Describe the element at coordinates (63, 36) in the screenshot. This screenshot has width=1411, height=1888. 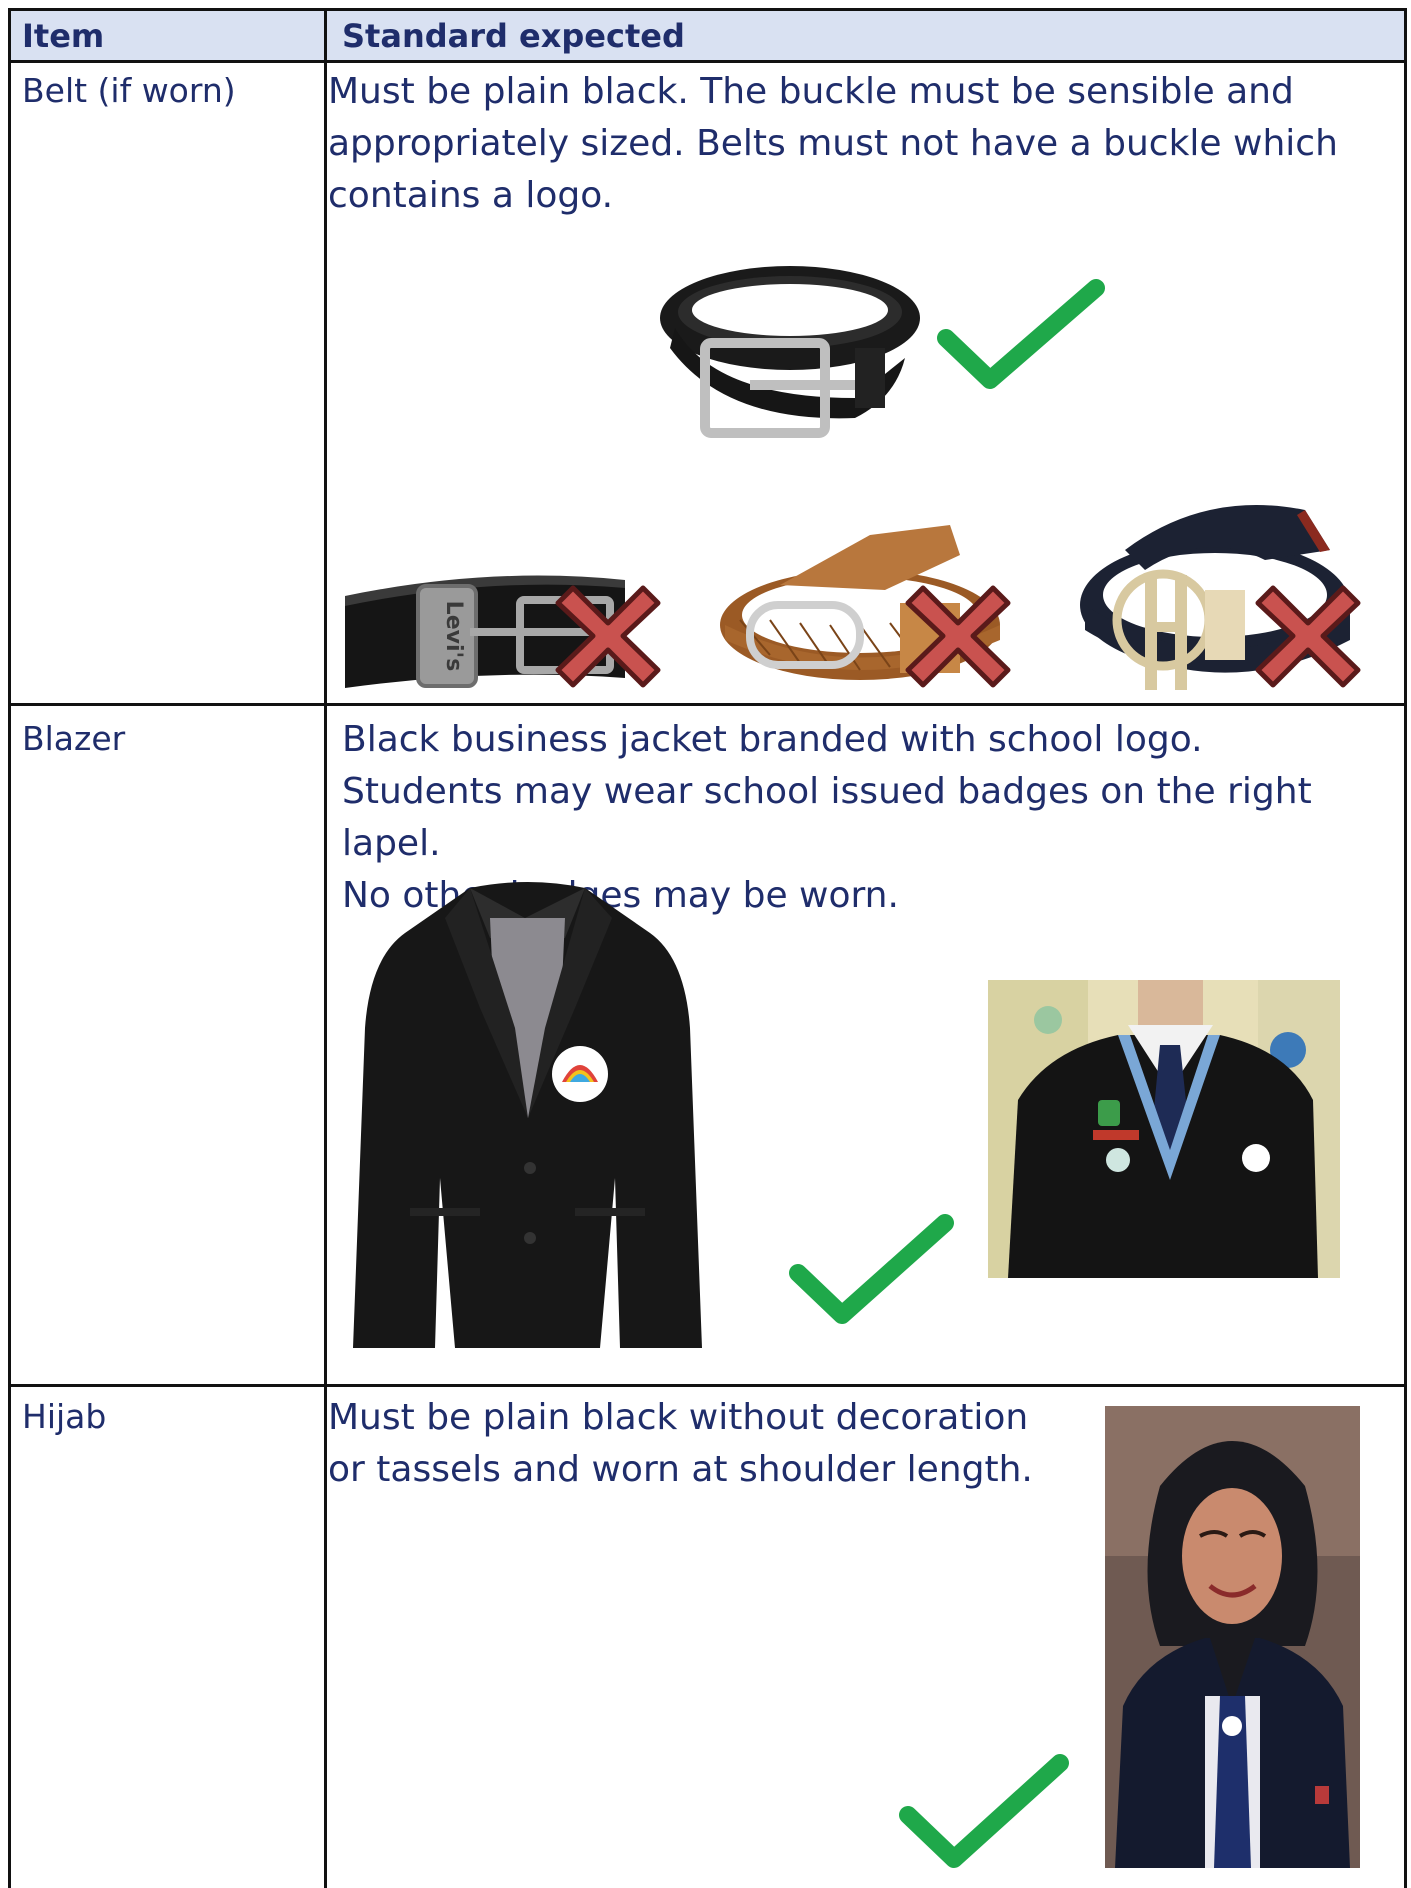
I see `header-item: Item` at that location.